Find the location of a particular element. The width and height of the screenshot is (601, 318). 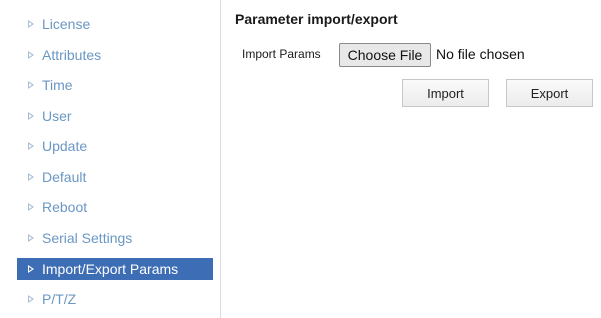

sidebar-item-label: Update is located at coordinates (65, 146).